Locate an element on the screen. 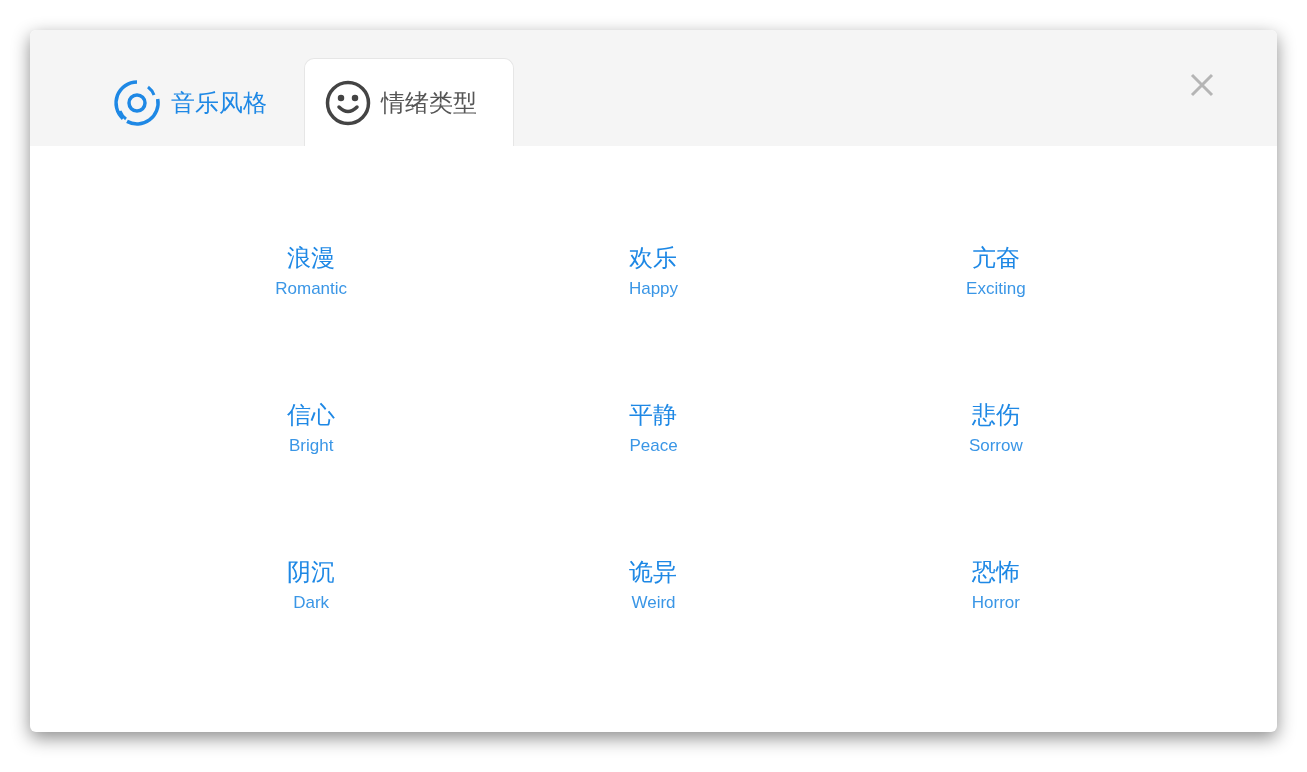 This screenshot has height=772, width=1307. mood-english-name: Bright is located at coordinates (311, 446).